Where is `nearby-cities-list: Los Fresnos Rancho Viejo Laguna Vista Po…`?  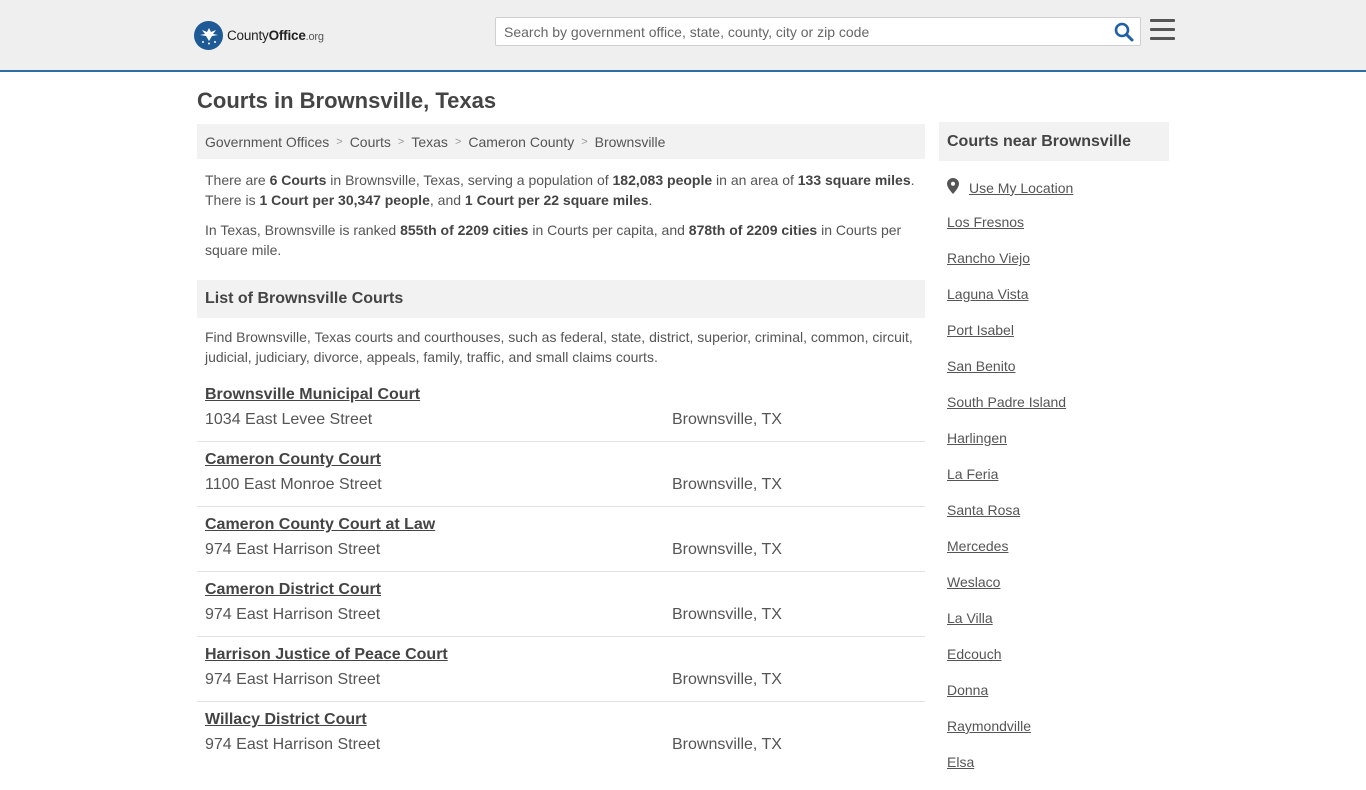 nearby-cities-list: Los Fresnos Rancho Viejo Laguna Vista Po… is located at coordinates (1006, 502).